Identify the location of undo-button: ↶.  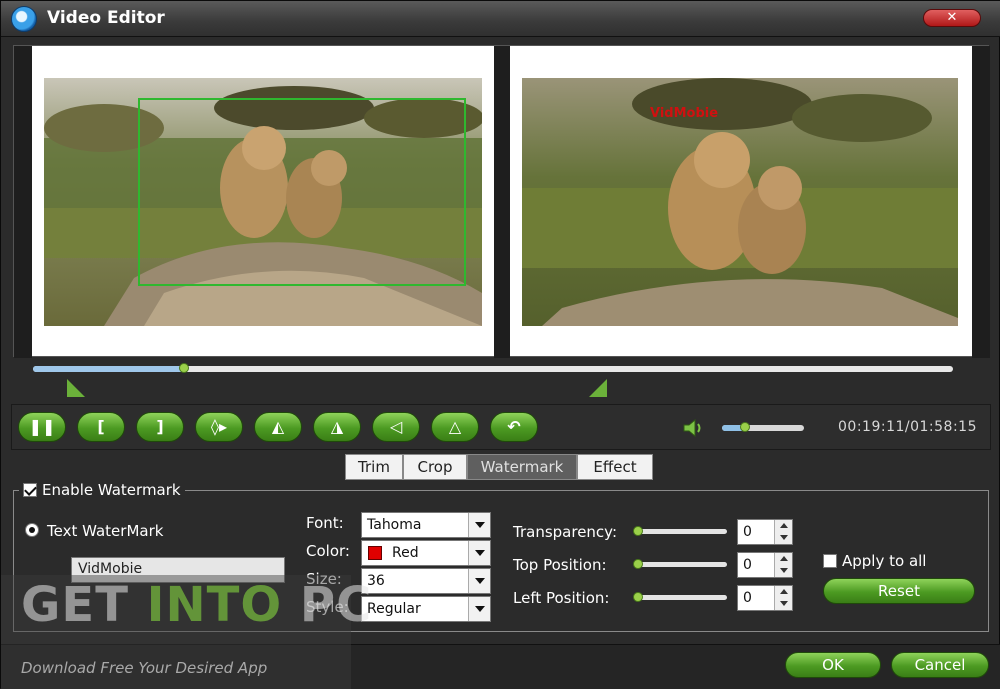
(514, 427).